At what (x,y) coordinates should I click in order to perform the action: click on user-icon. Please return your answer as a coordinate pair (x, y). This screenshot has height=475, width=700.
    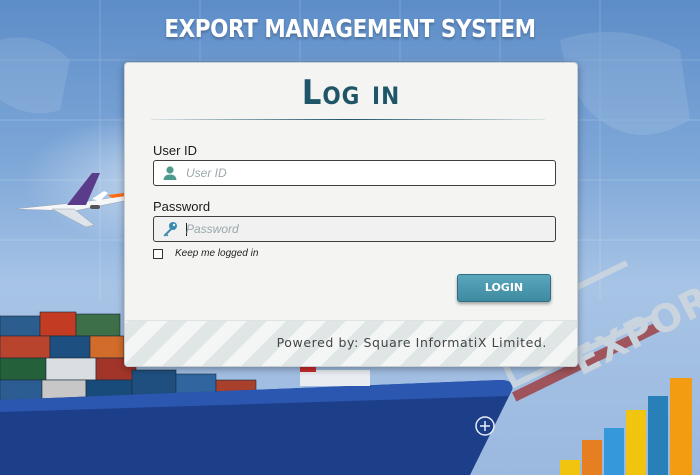
    Looking at the image, I should click on (170, 173).